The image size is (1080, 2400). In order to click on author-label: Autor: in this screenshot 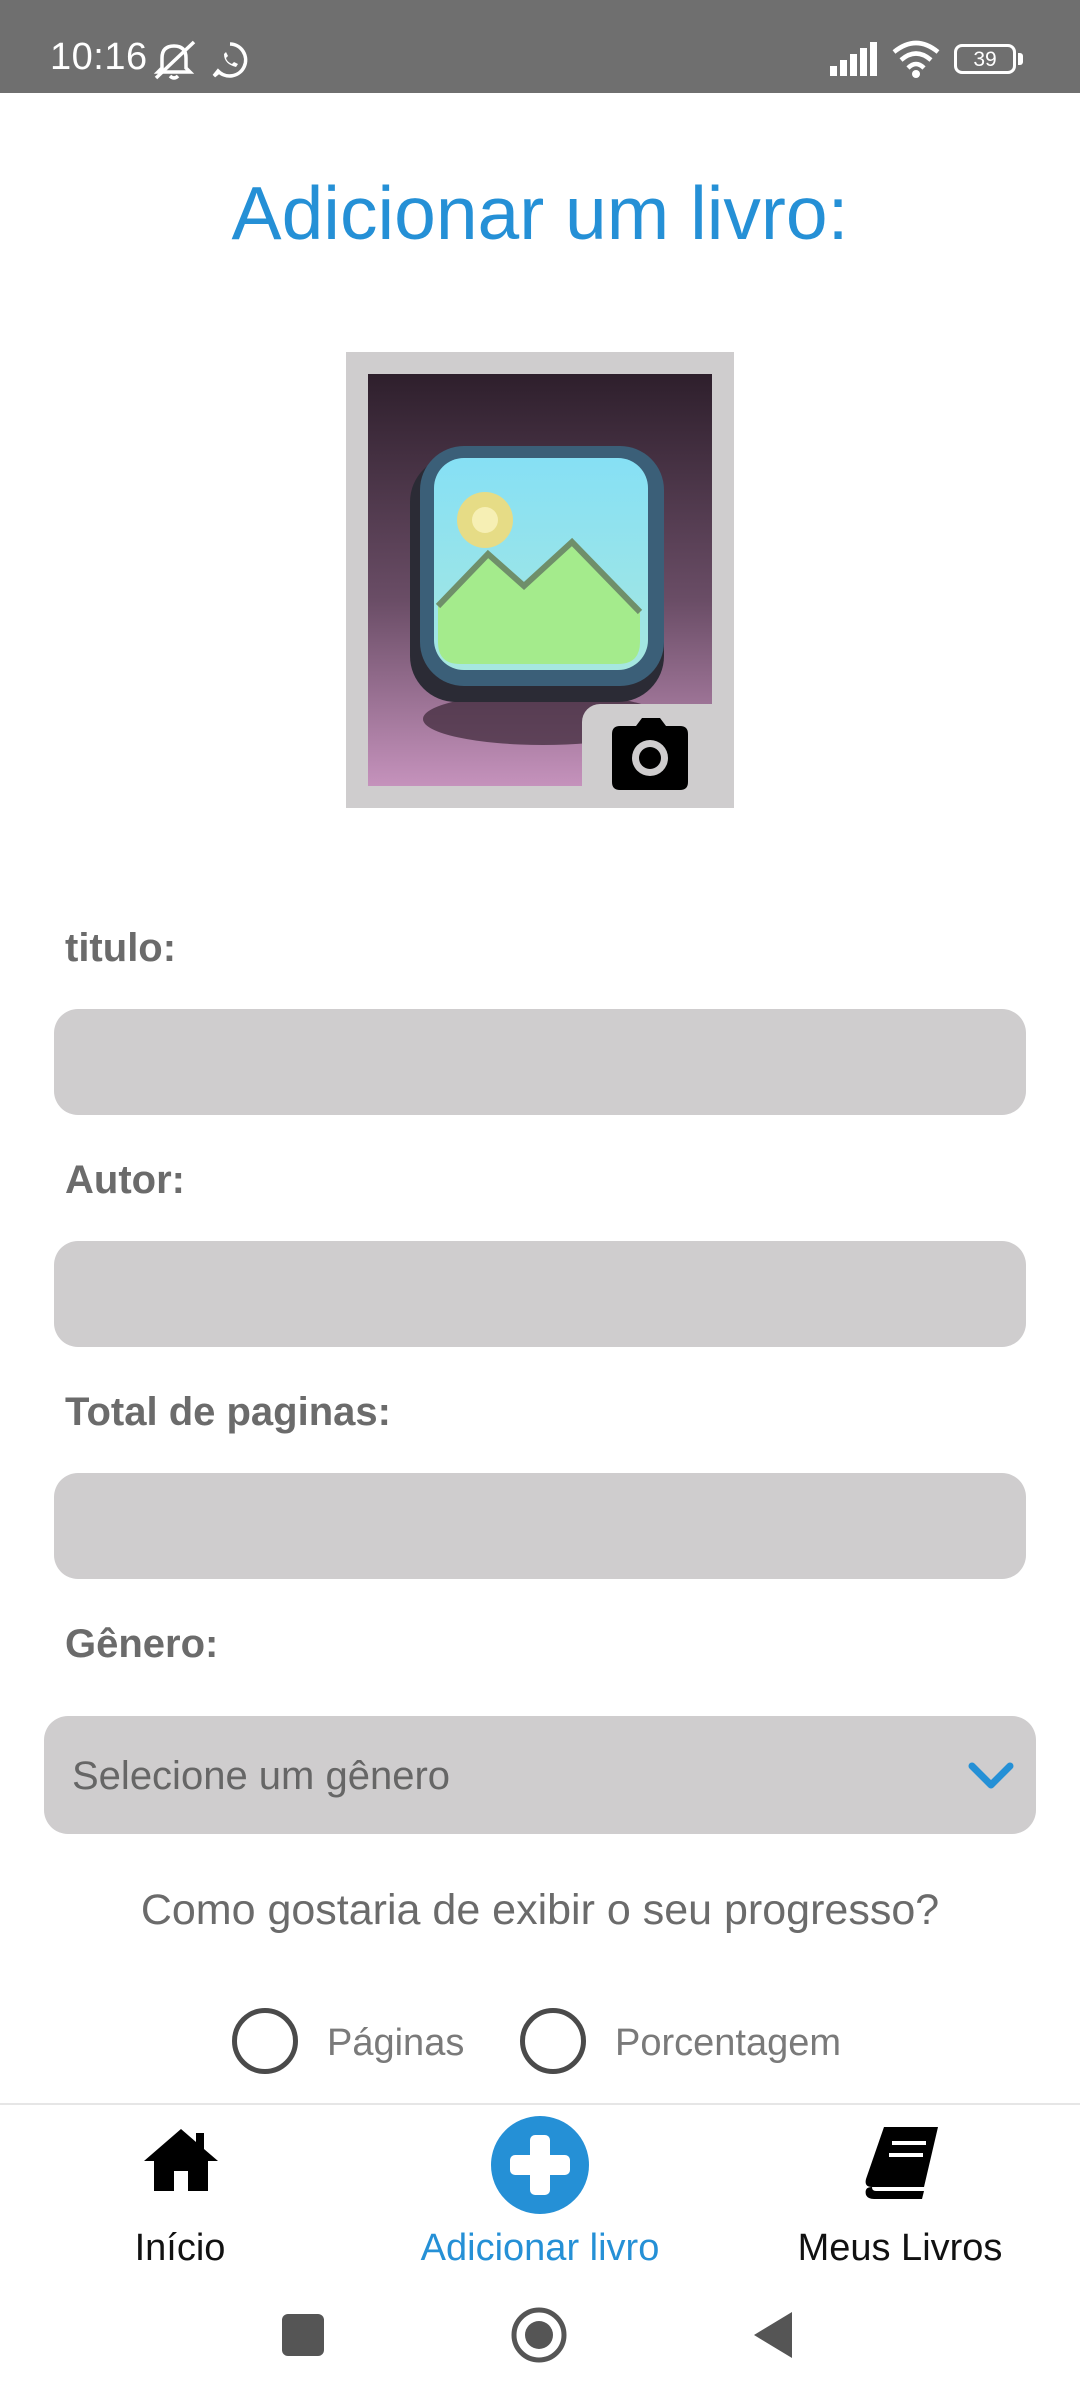, I will do `click(125, 1180)`.